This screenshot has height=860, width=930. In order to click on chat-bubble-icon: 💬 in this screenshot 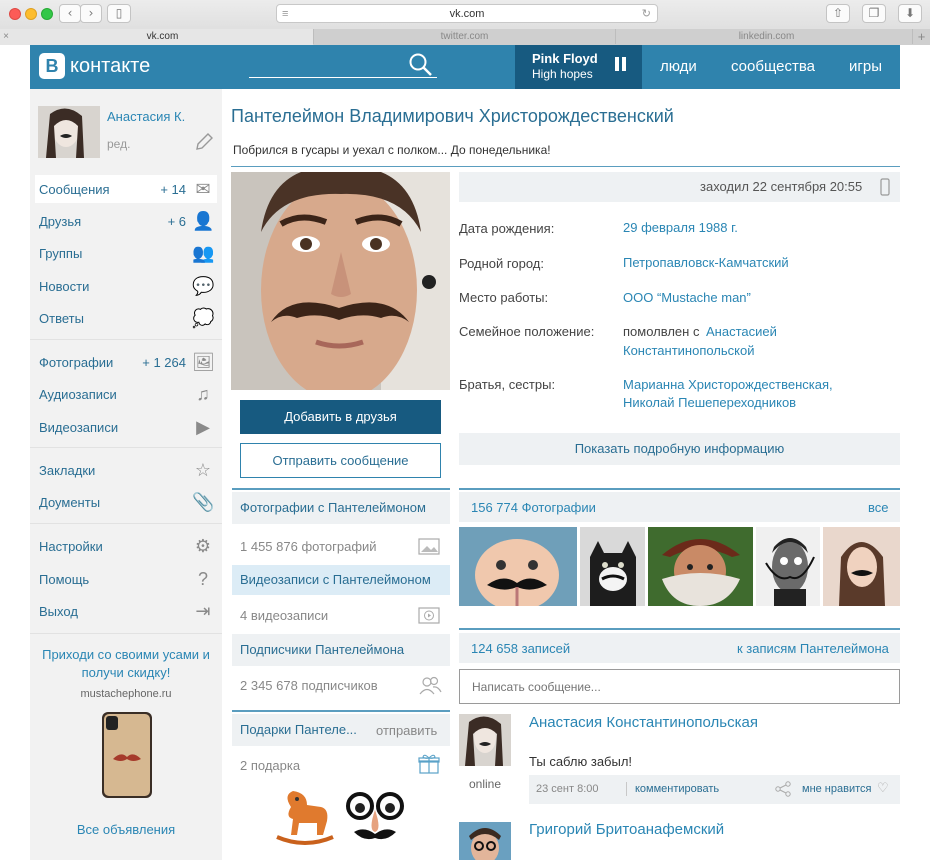, I will do `click(203, 286)`.